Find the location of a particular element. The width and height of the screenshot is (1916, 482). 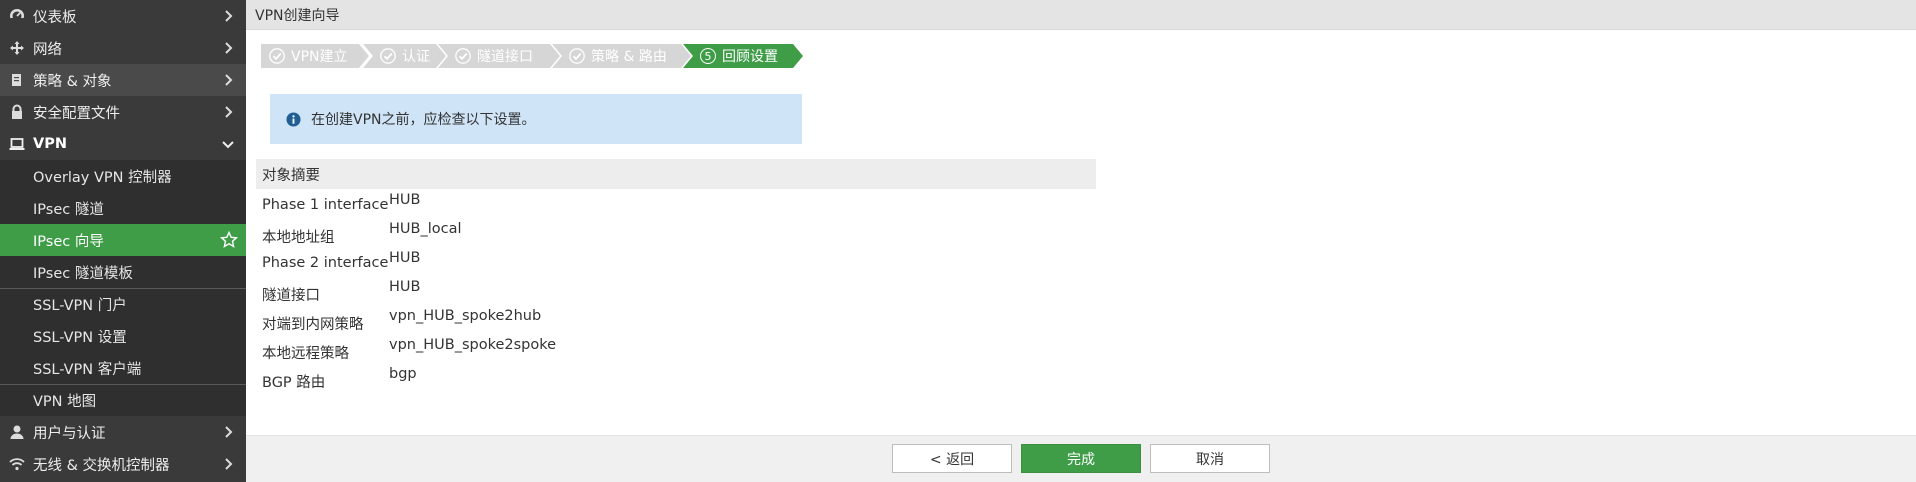

user-icon is located at coordinates (17, 432).